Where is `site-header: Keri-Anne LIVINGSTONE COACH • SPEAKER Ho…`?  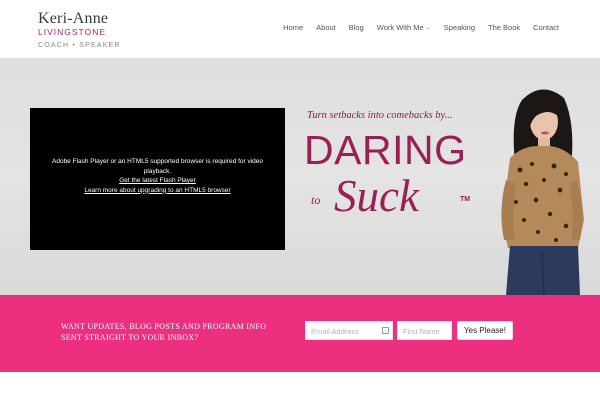 site-header: Keri-Anne LIVINGSTONE COACH • SPEAKER Ho… is located at coordinates (300, 29).